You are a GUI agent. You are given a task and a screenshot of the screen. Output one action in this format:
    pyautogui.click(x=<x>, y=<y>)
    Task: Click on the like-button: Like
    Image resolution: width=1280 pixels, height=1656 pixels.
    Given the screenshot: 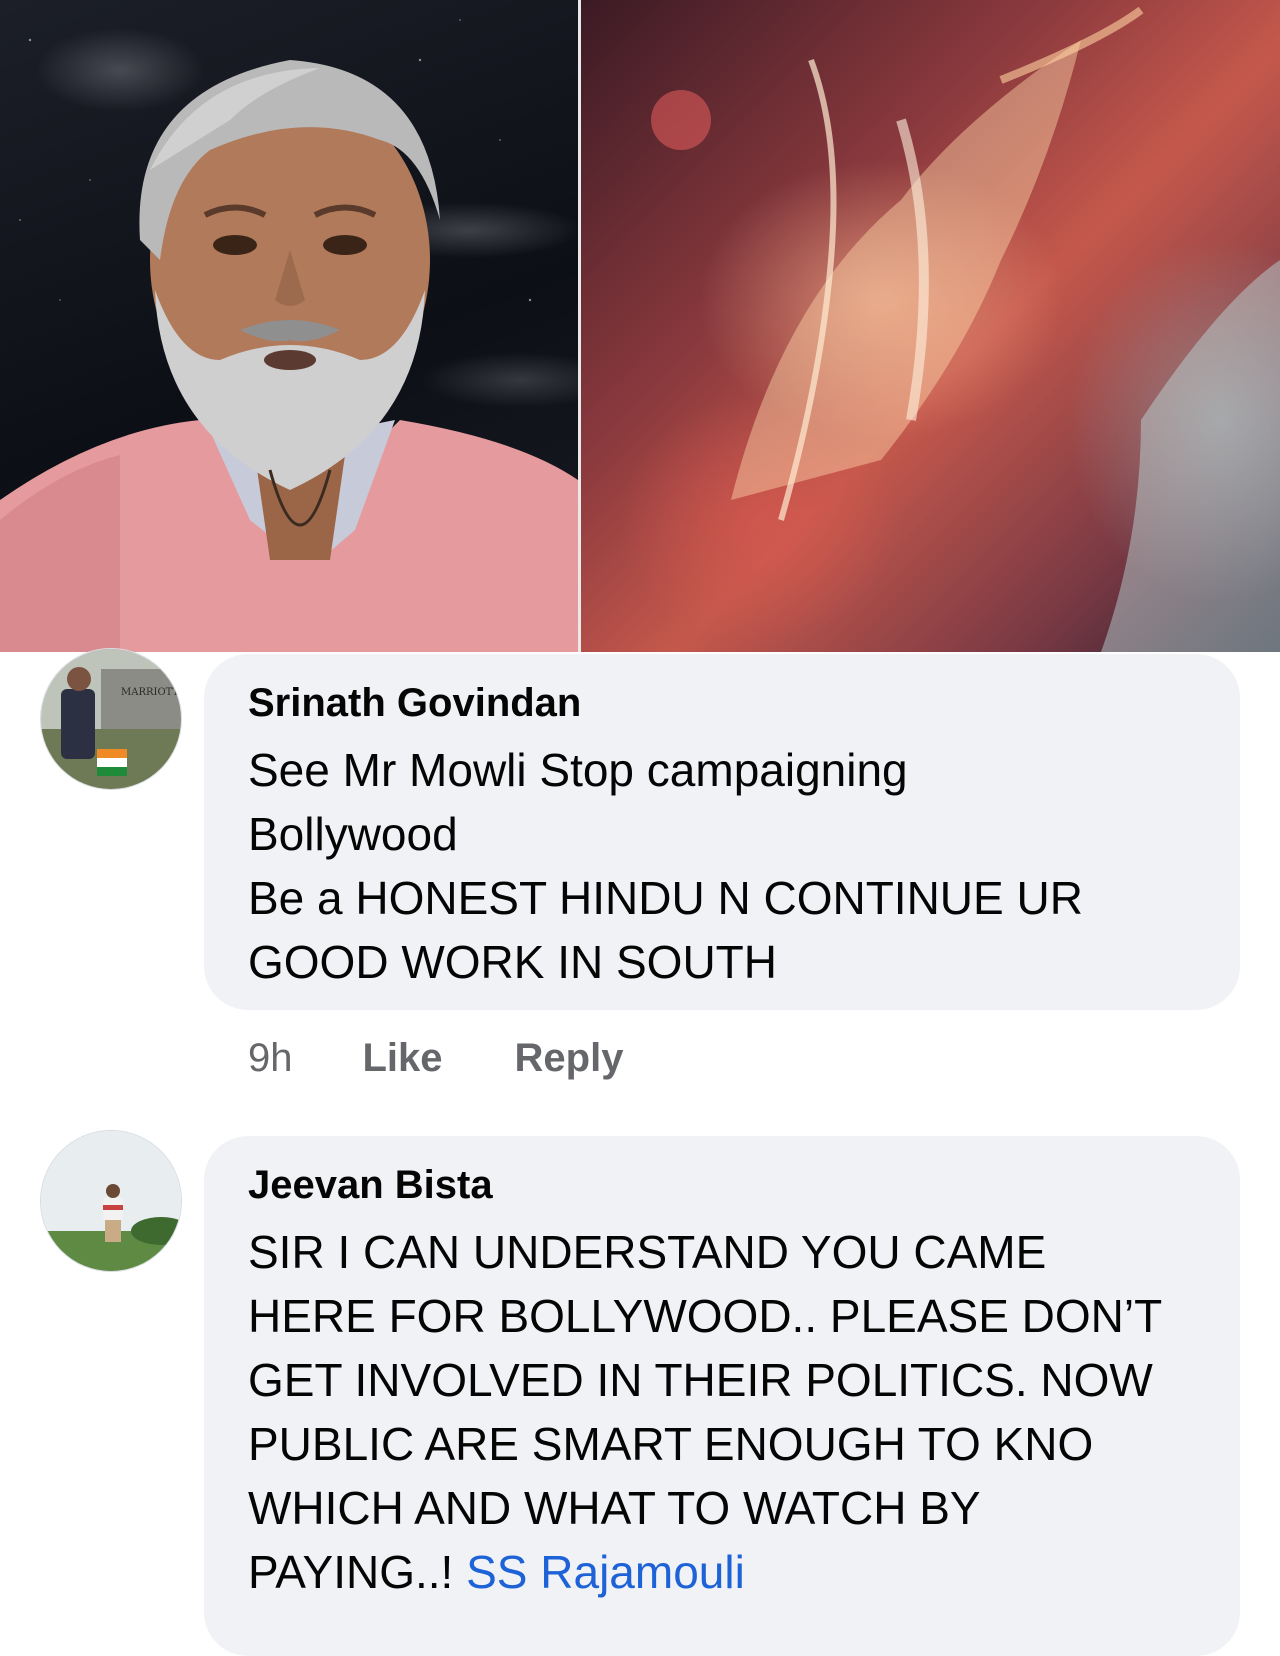 What is the action you would take?
    pyautogui.click(x=403, y=1058)
    